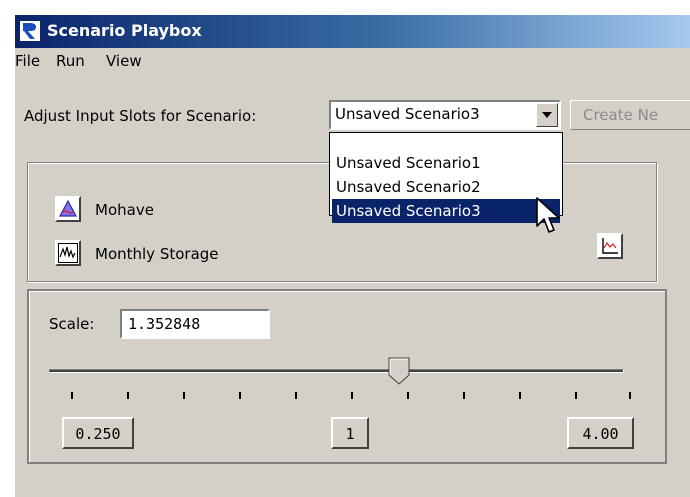  Describe the element at coordinates (336, 371) in the screenshot. I see `scale-slider-track` at that location.